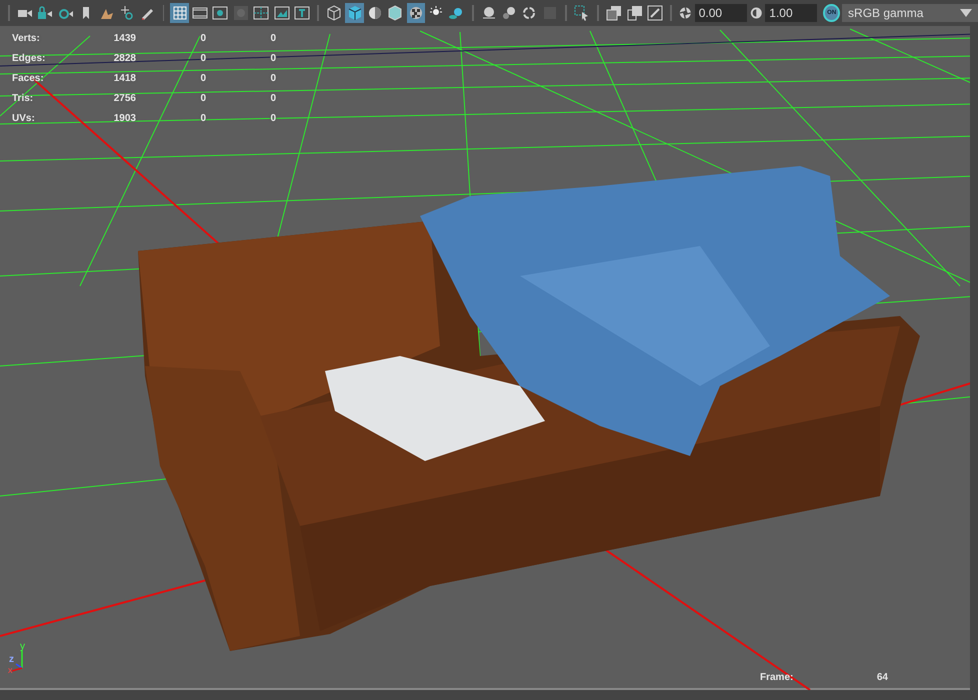 The width and height of the screenshot is (978, 700). I want to click on stat-label: Edges:, so click(29, 59).